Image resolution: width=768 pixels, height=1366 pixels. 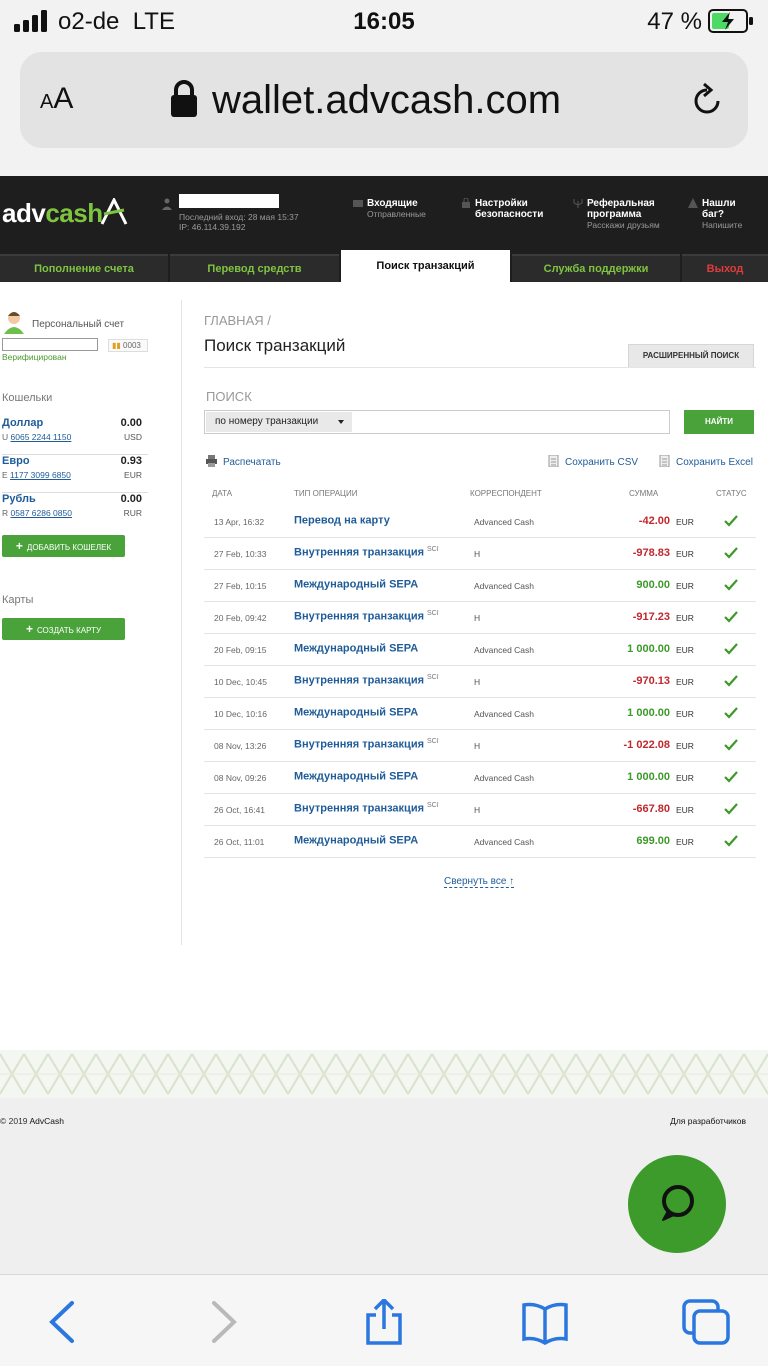 I want to click on nav-inbox: Входящие Отправленные, so click(x=389, y=209).